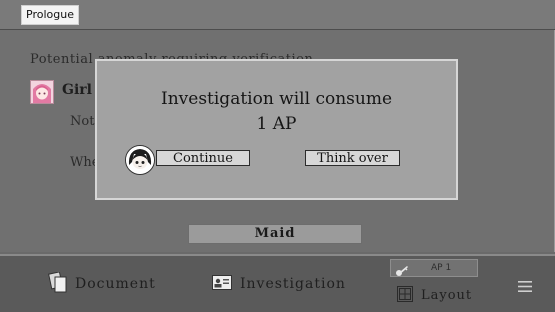 This screenshot has width=555, height=312. What do you see at coordinates (446, 295) in the screenshot?
I see `layout-tab: Layout` at bounding box center [446, 295].